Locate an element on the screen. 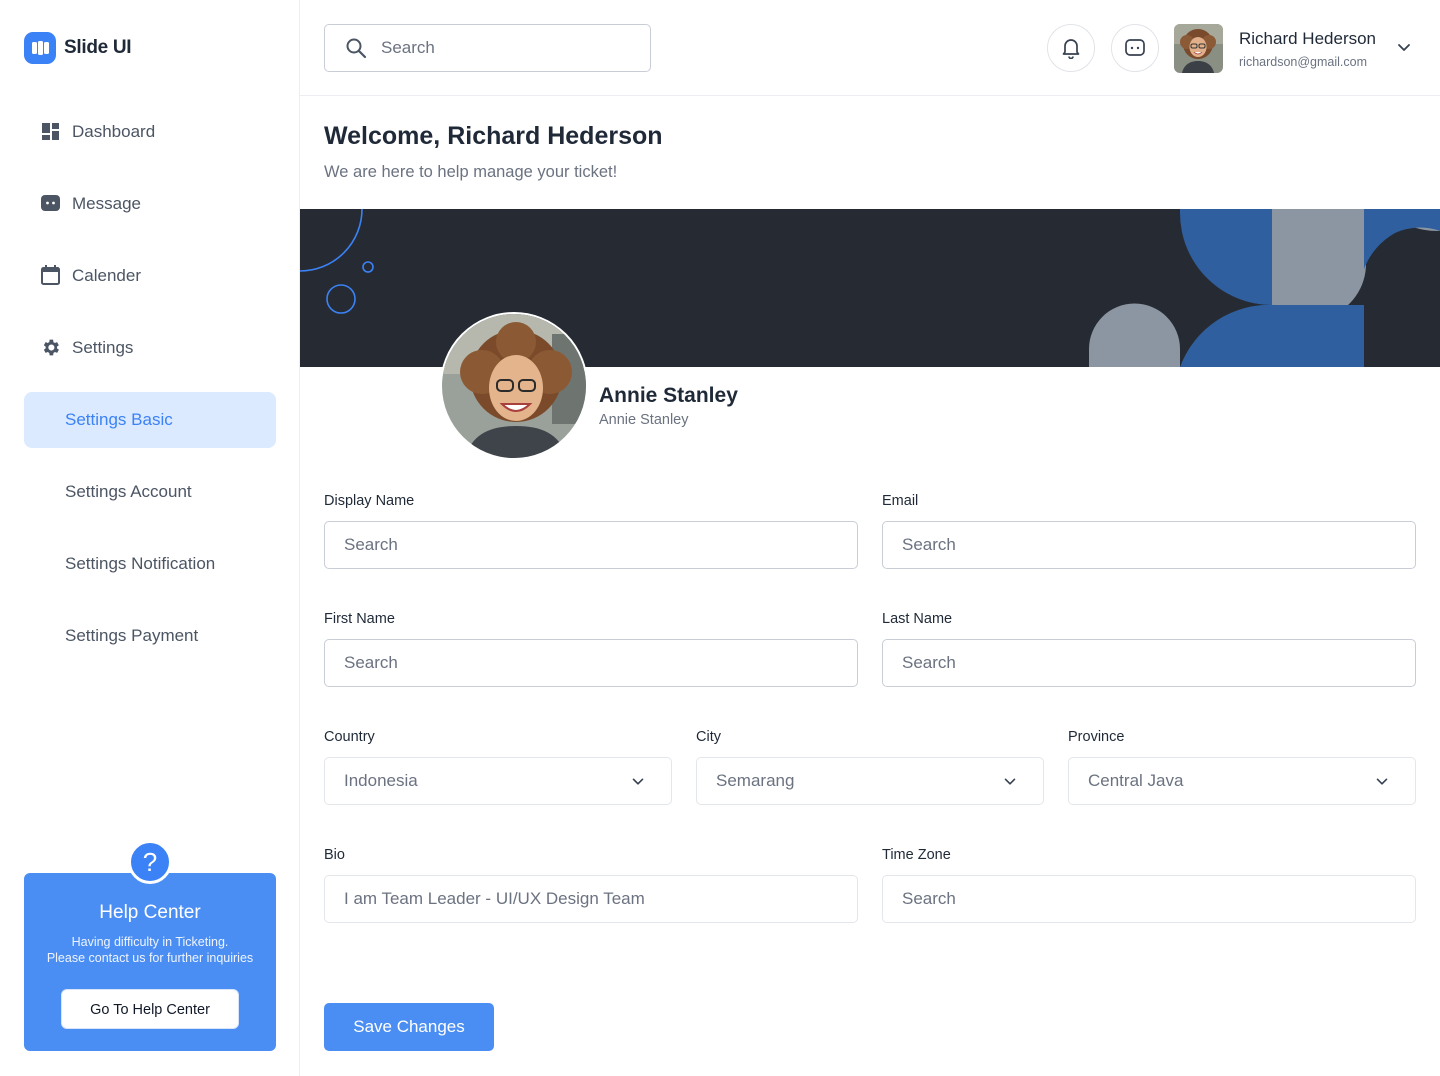  dashboard-icon is located at coordinates (50, 131).